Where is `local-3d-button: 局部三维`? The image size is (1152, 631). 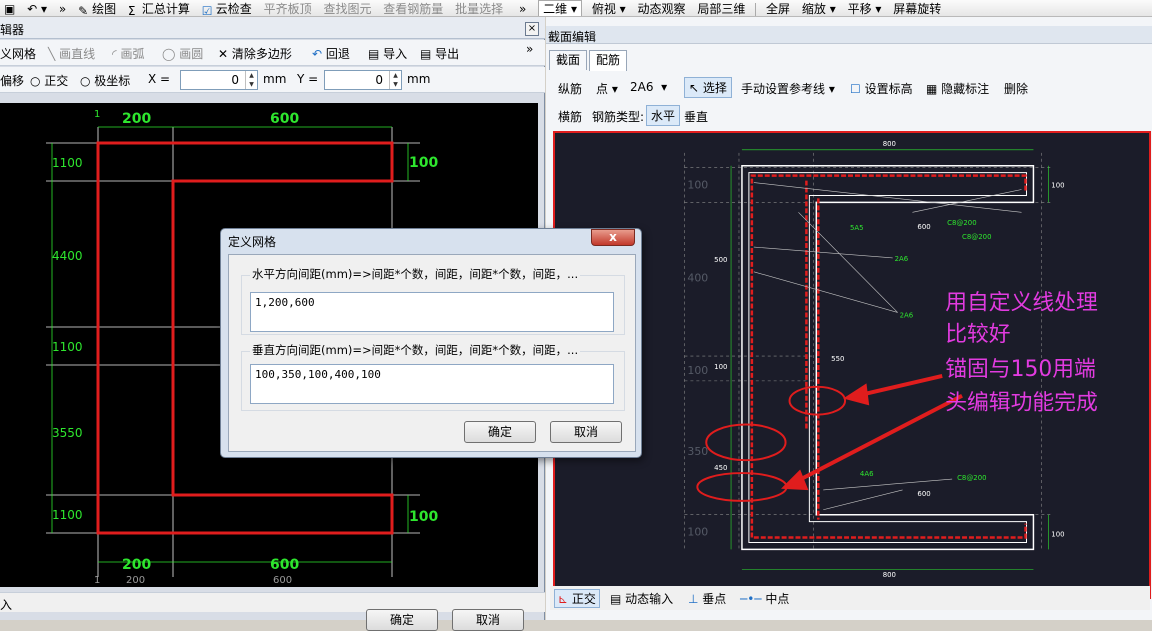
local-3d-button: 局部三维 is located at coordinates (721, 8).